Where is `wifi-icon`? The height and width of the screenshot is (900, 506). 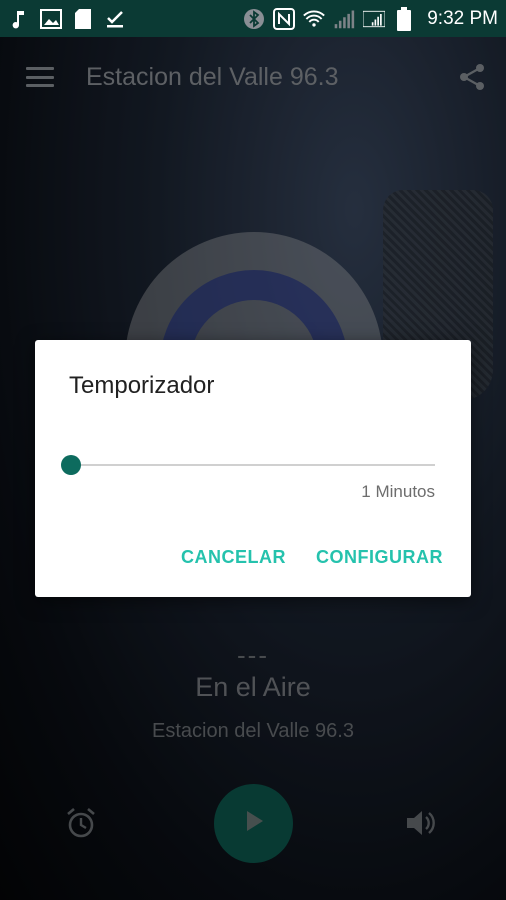
wifi-icon is located at coordinates (314, 19).